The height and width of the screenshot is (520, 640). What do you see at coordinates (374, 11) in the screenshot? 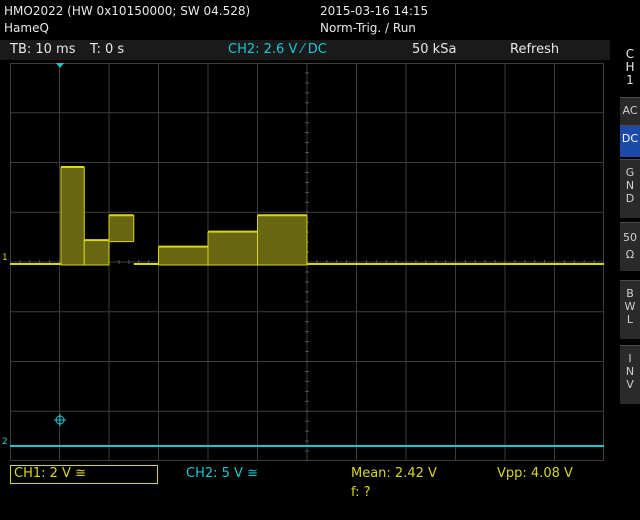
I see `datetime: 2015-03-16 14:15` at bounding box center [374, 11].